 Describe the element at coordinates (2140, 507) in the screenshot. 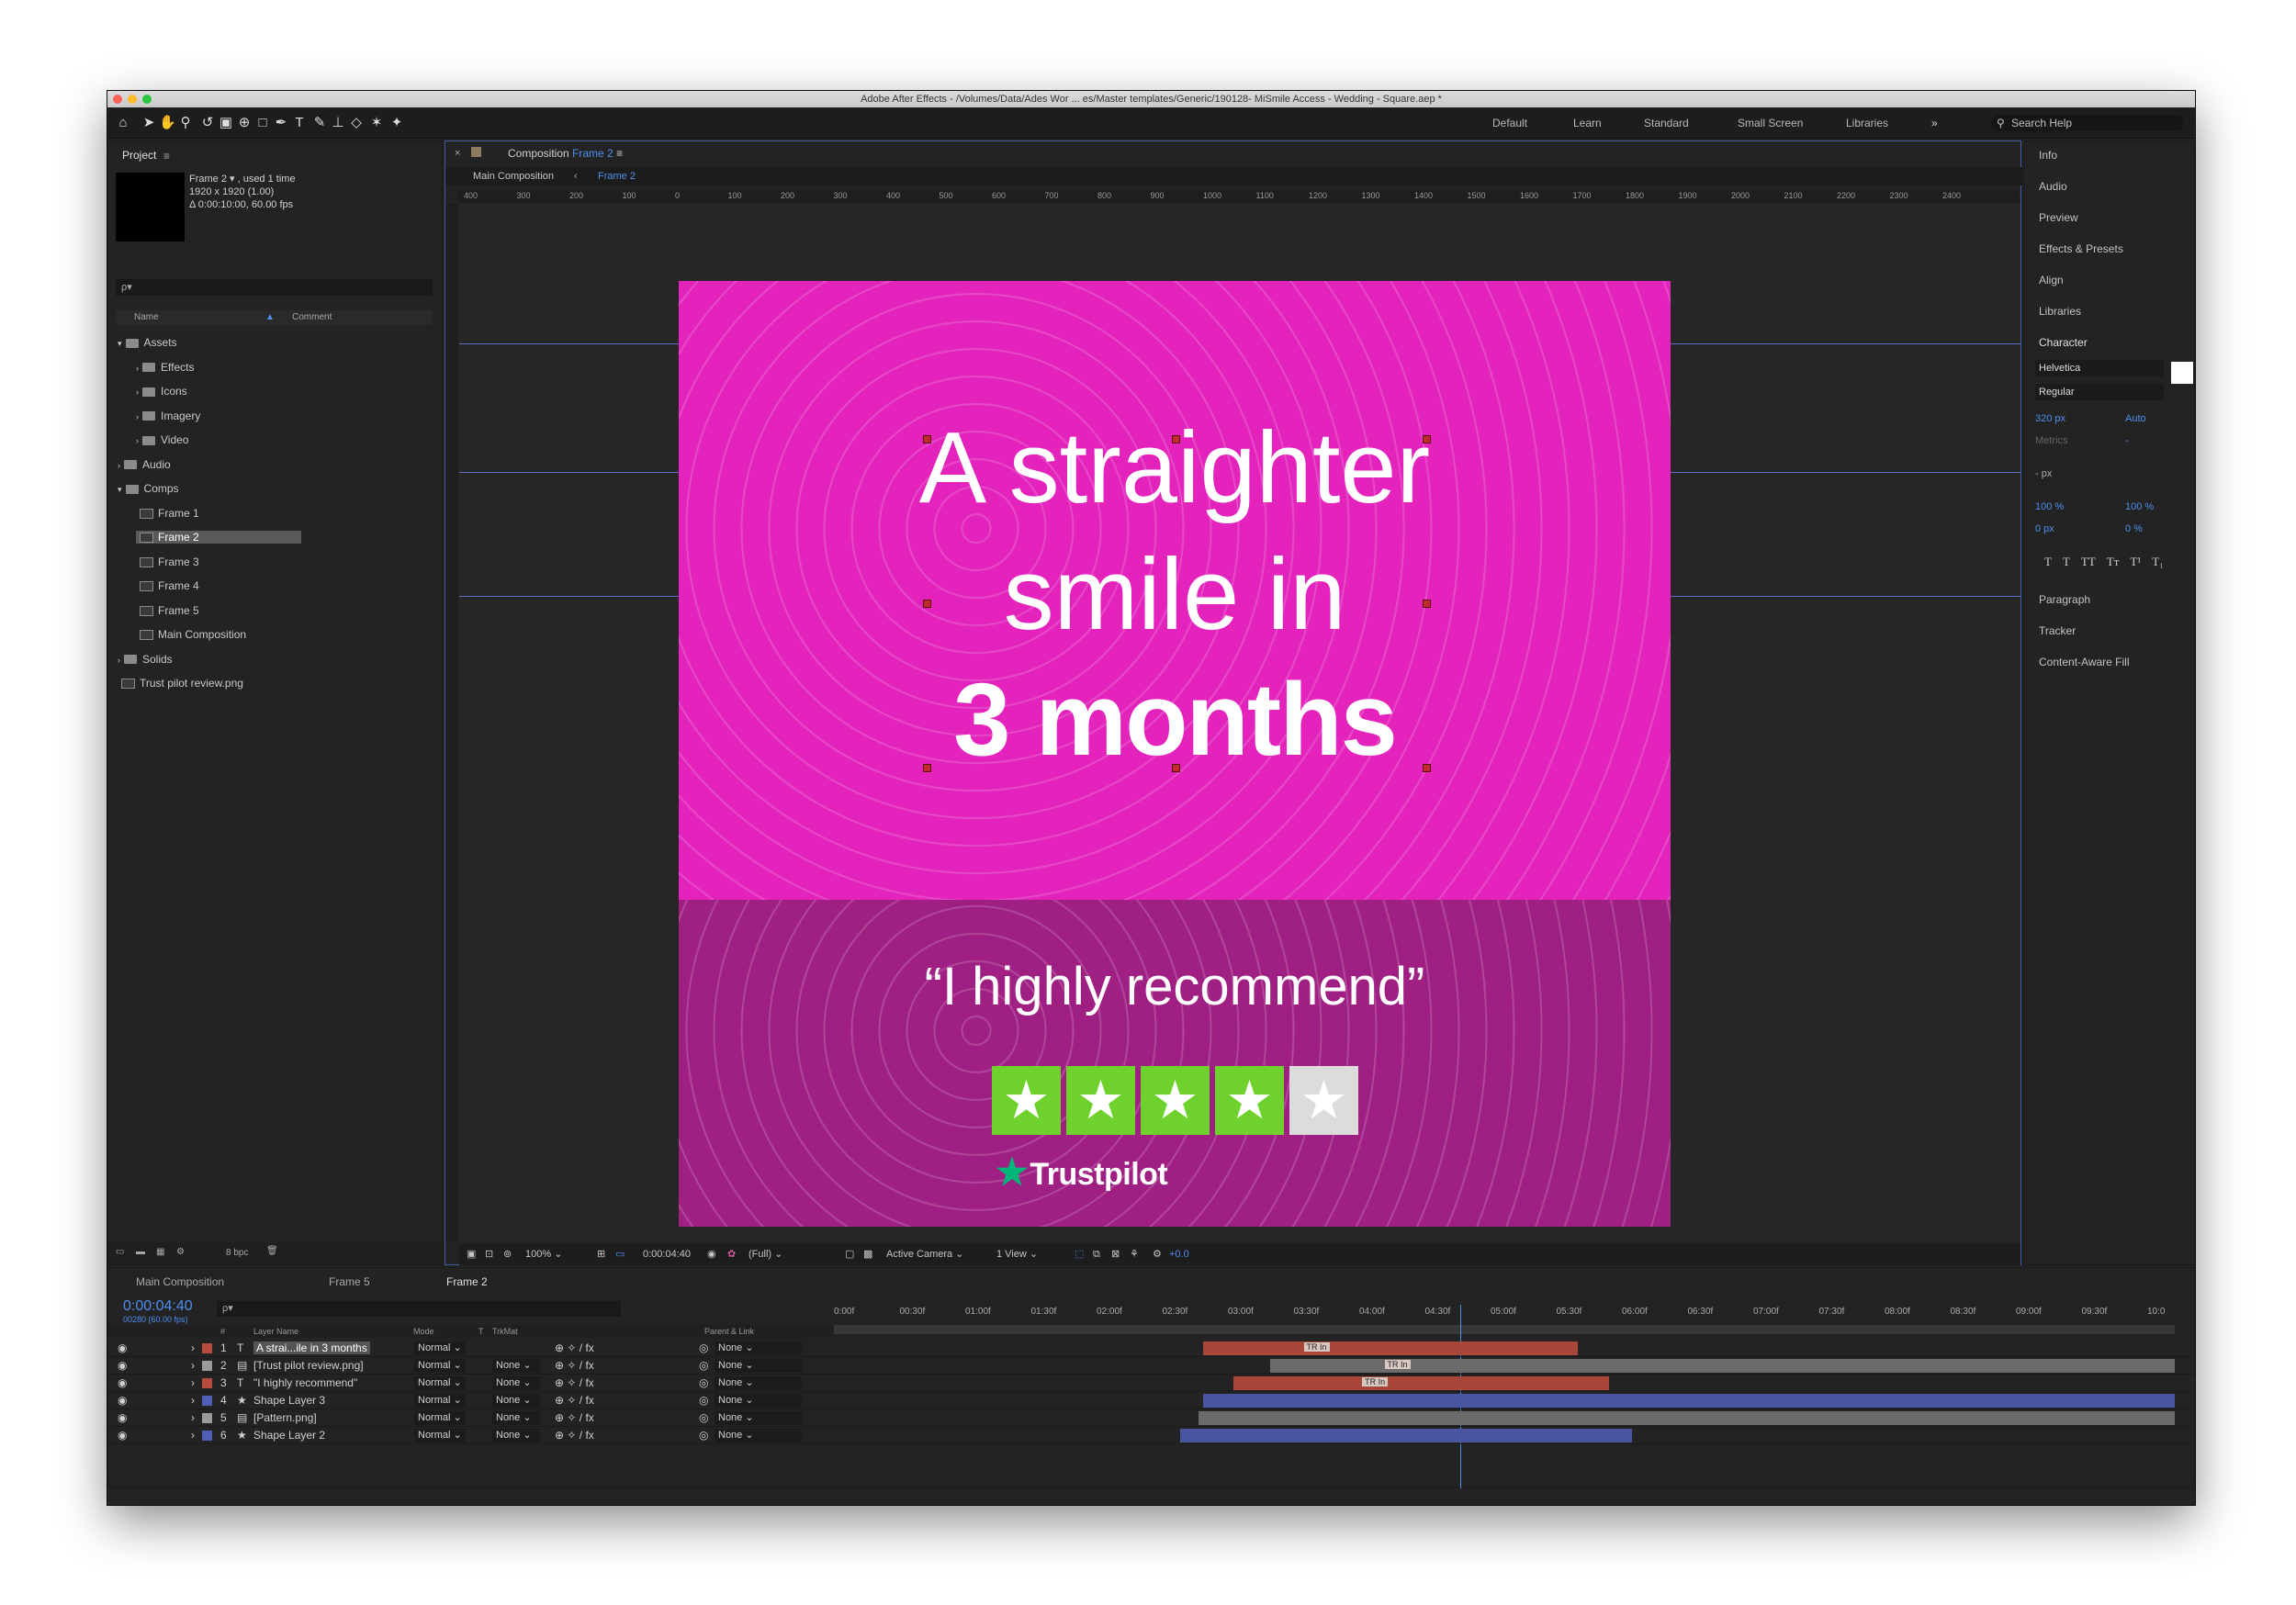

I see `horizontal-scale-field: 100 %` at that location.